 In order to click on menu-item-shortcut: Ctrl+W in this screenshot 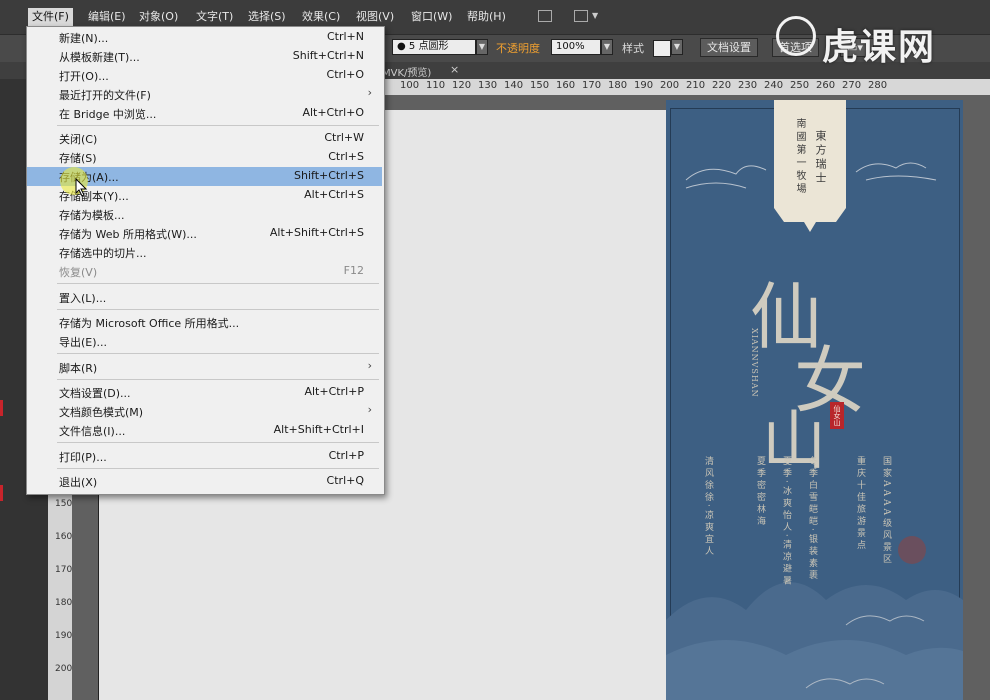, I will do `click(344, 137)`.